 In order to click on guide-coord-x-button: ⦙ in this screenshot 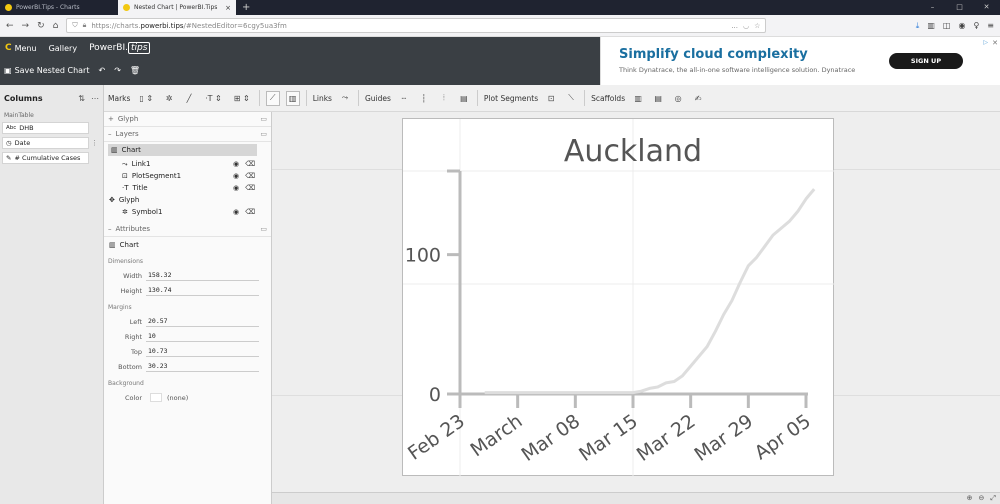, I will do `click(444, 98)`.